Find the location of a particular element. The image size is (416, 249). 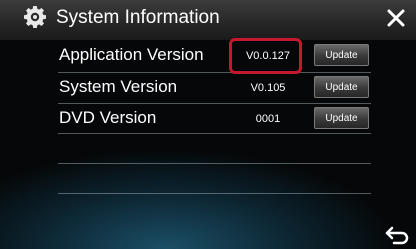

back-arrow-icon is located at coordinates (397, 237).